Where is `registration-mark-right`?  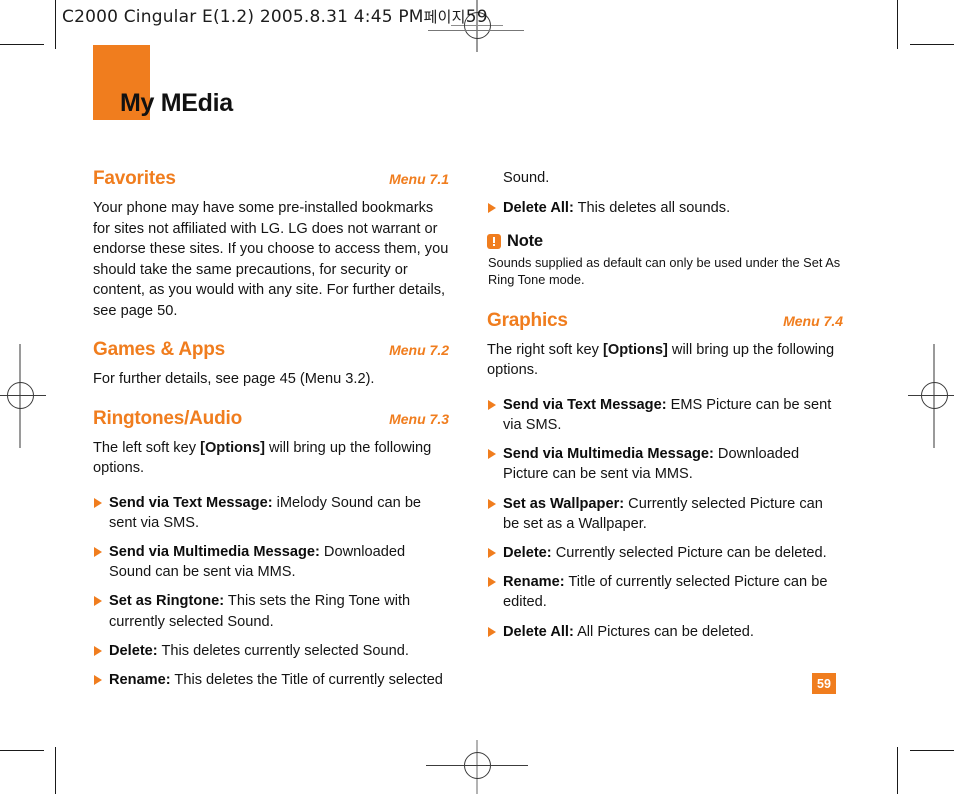 registration-mark-right is located at coordinates (930, 396).